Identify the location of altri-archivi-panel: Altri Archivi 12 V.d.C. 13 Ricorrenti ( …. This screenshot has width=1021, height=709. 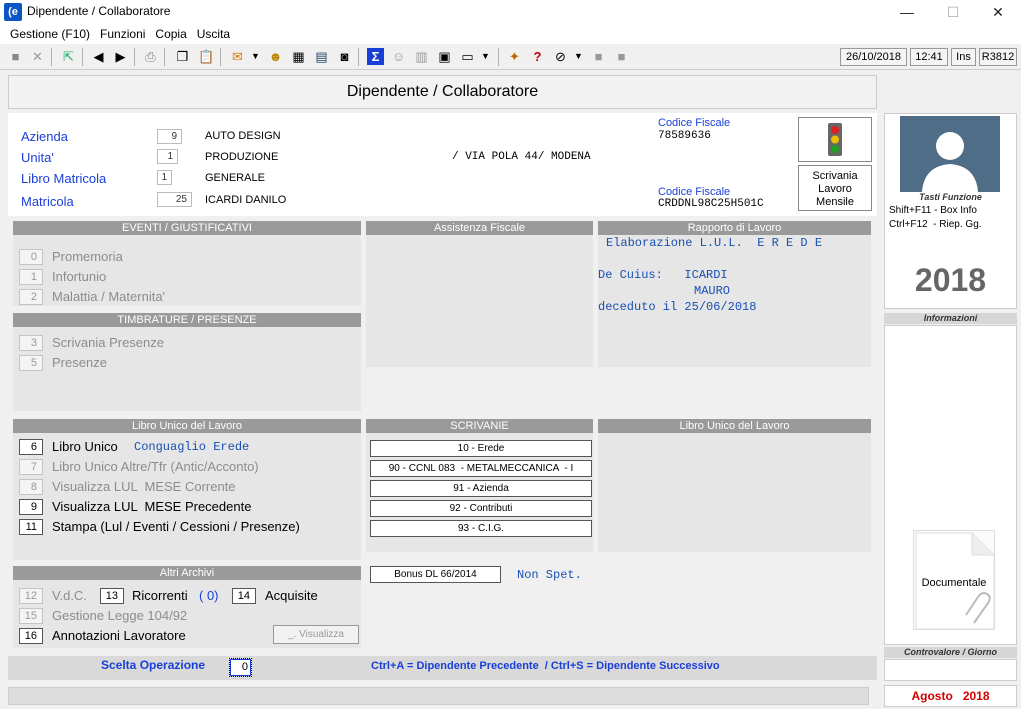
(187, 607).